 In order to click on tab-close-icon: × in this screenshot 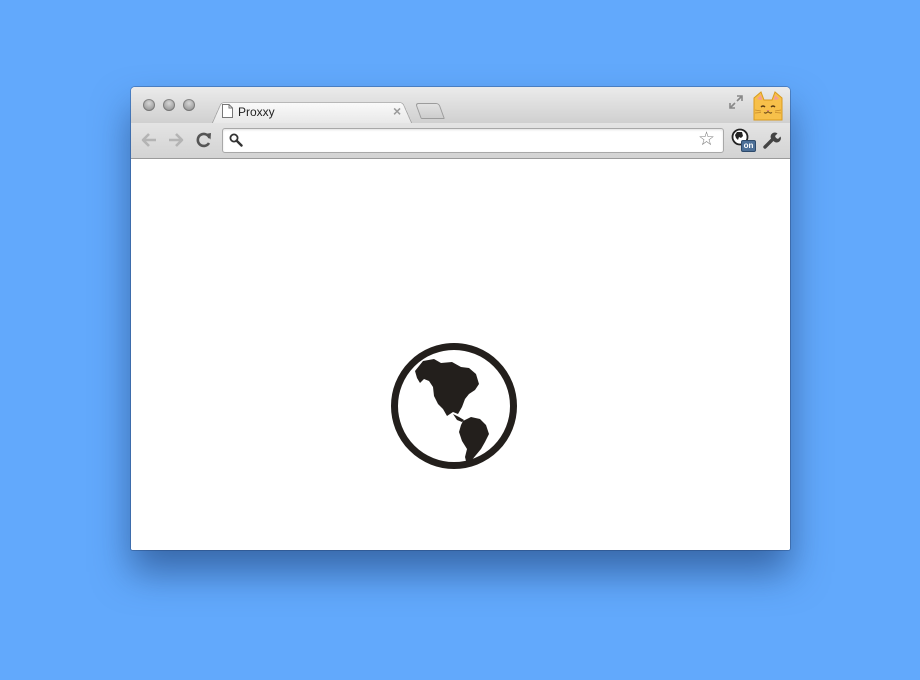, I will do `click(397, 111)`.